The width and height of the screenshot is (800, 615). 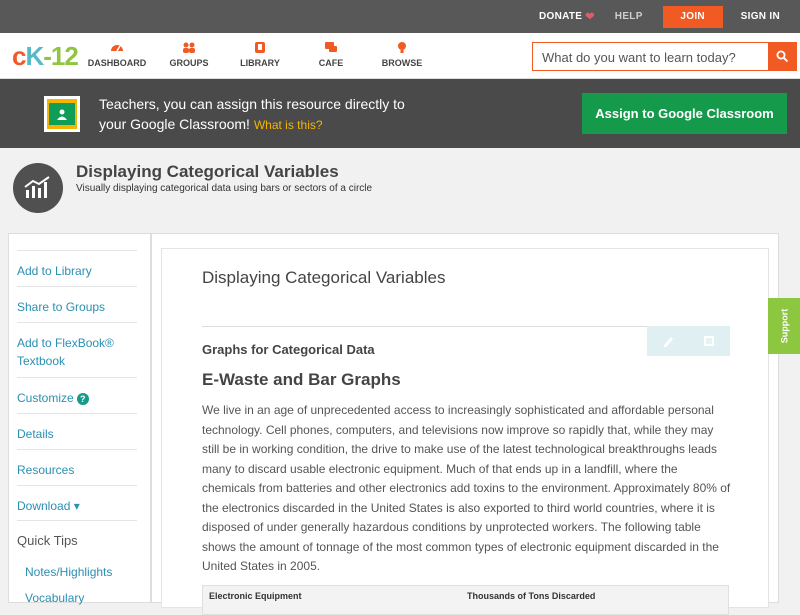 What do you see at coordinates (77, 392) in the screenshot?
I see `sidebar-customize: Customize?` at bounding box center [77, 392].